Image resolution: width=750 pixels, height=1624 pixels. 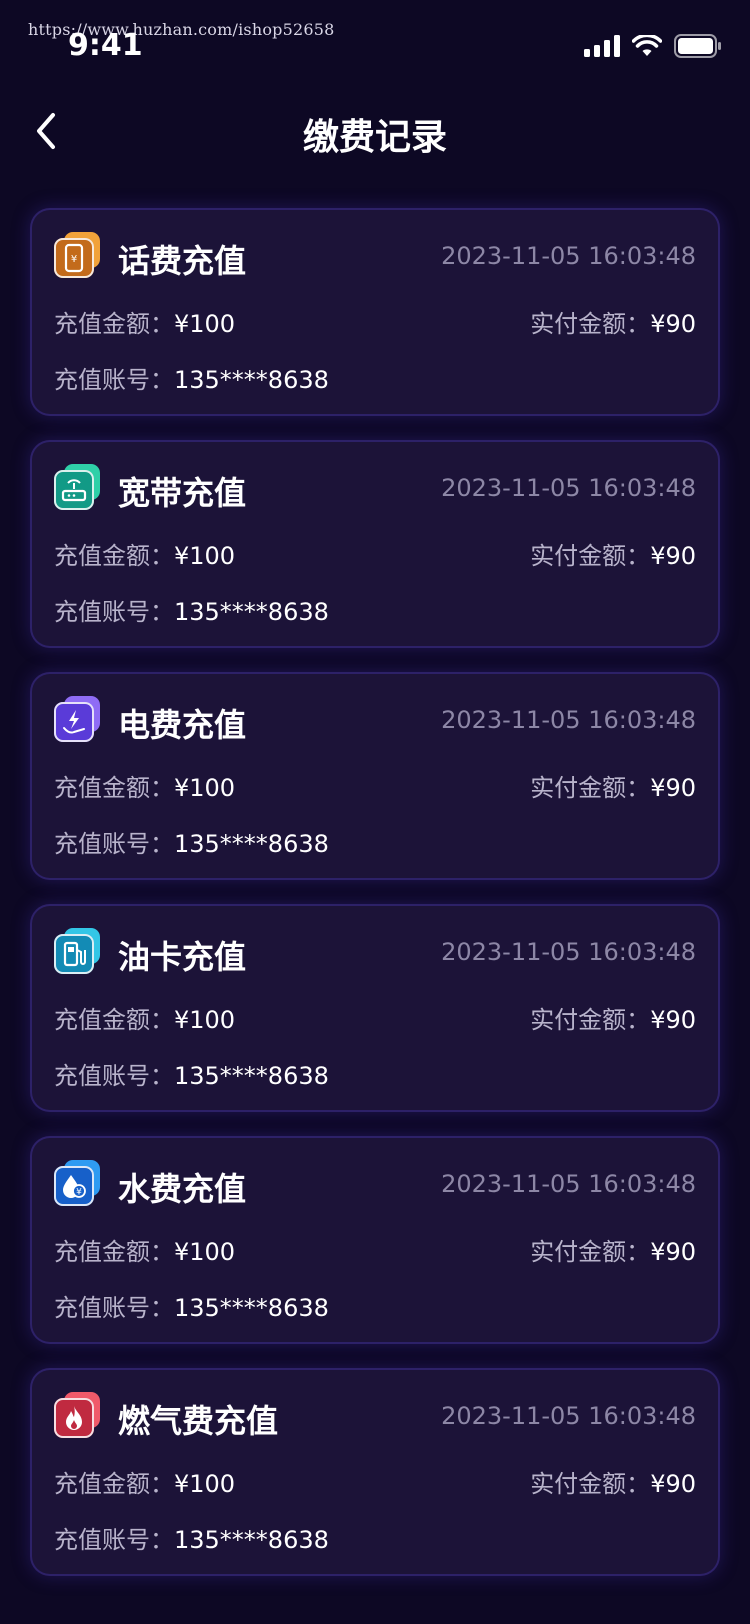 I want to click on cellular-signal-icon, so click(x=602, y=46).